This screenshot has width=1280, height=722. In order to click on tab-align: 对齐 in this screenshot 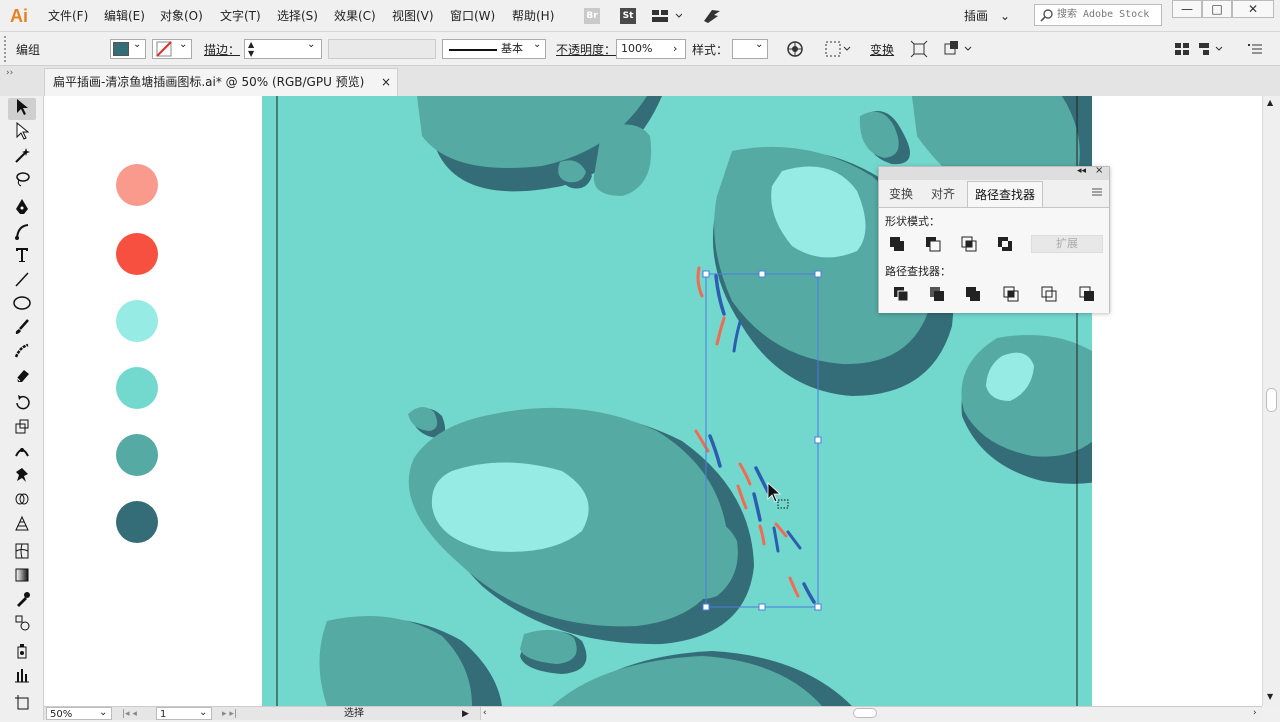, I will do `click(943, 194)`.